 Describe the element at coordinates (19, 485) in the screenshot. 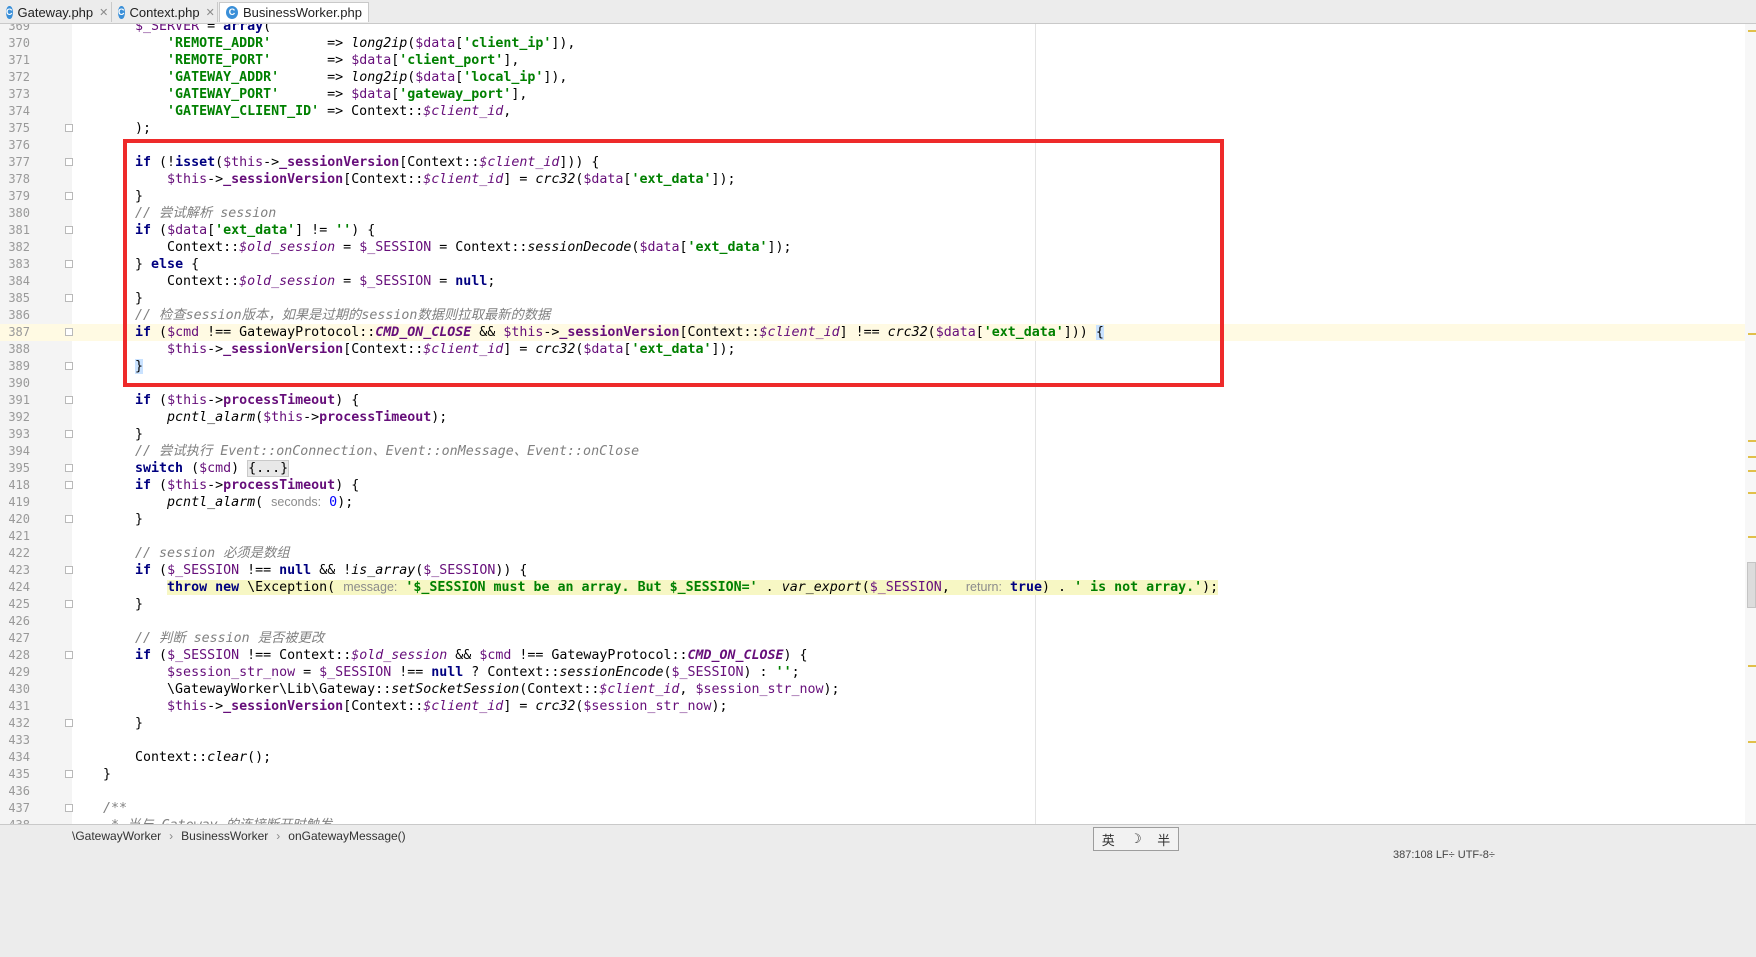

I see `line-number: 418` at that location.